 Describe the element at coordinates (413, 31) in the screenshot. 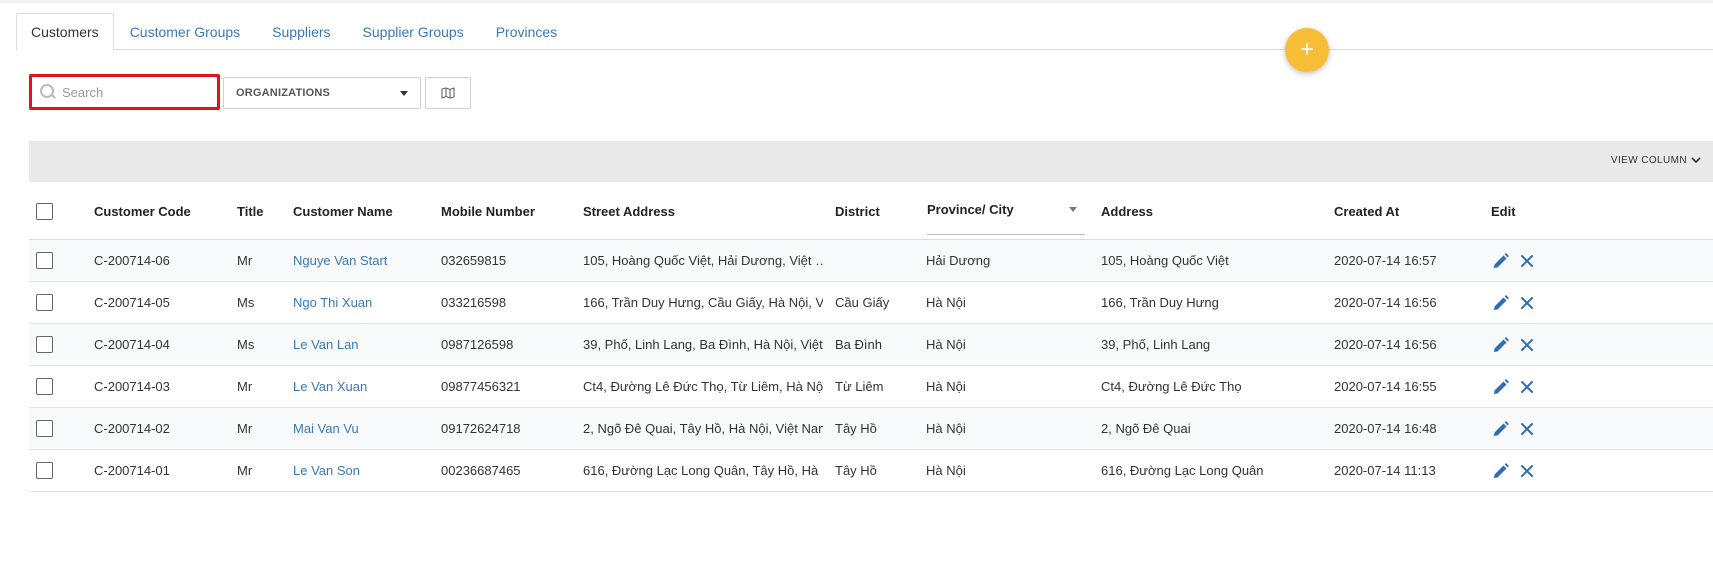

I see `tab-supplier-groups: Supplier Groups` at that location.